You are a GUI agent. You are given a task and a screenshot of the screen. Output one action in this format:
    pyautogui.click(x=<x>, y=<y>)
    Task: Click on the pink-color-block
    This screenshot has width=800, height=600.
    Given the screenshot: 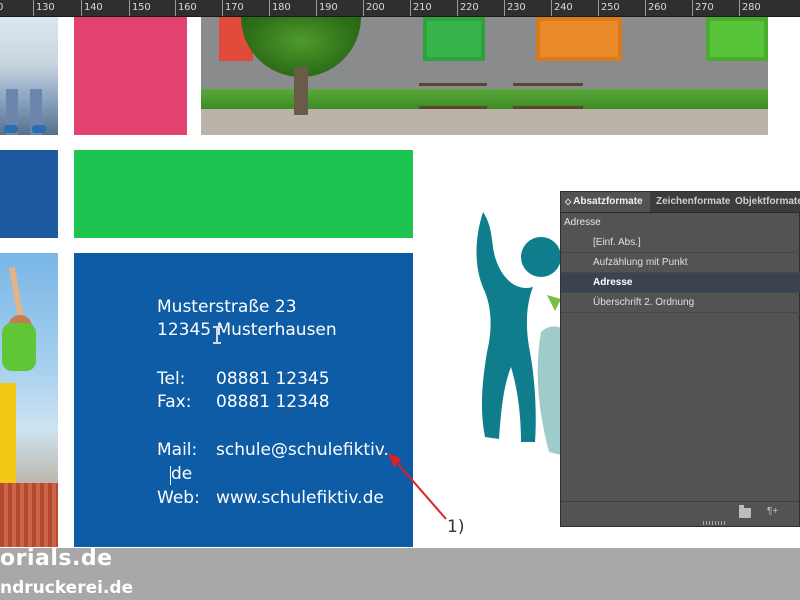 What is the action you would take?
    pyautogui.click(x=130, y=76)
    